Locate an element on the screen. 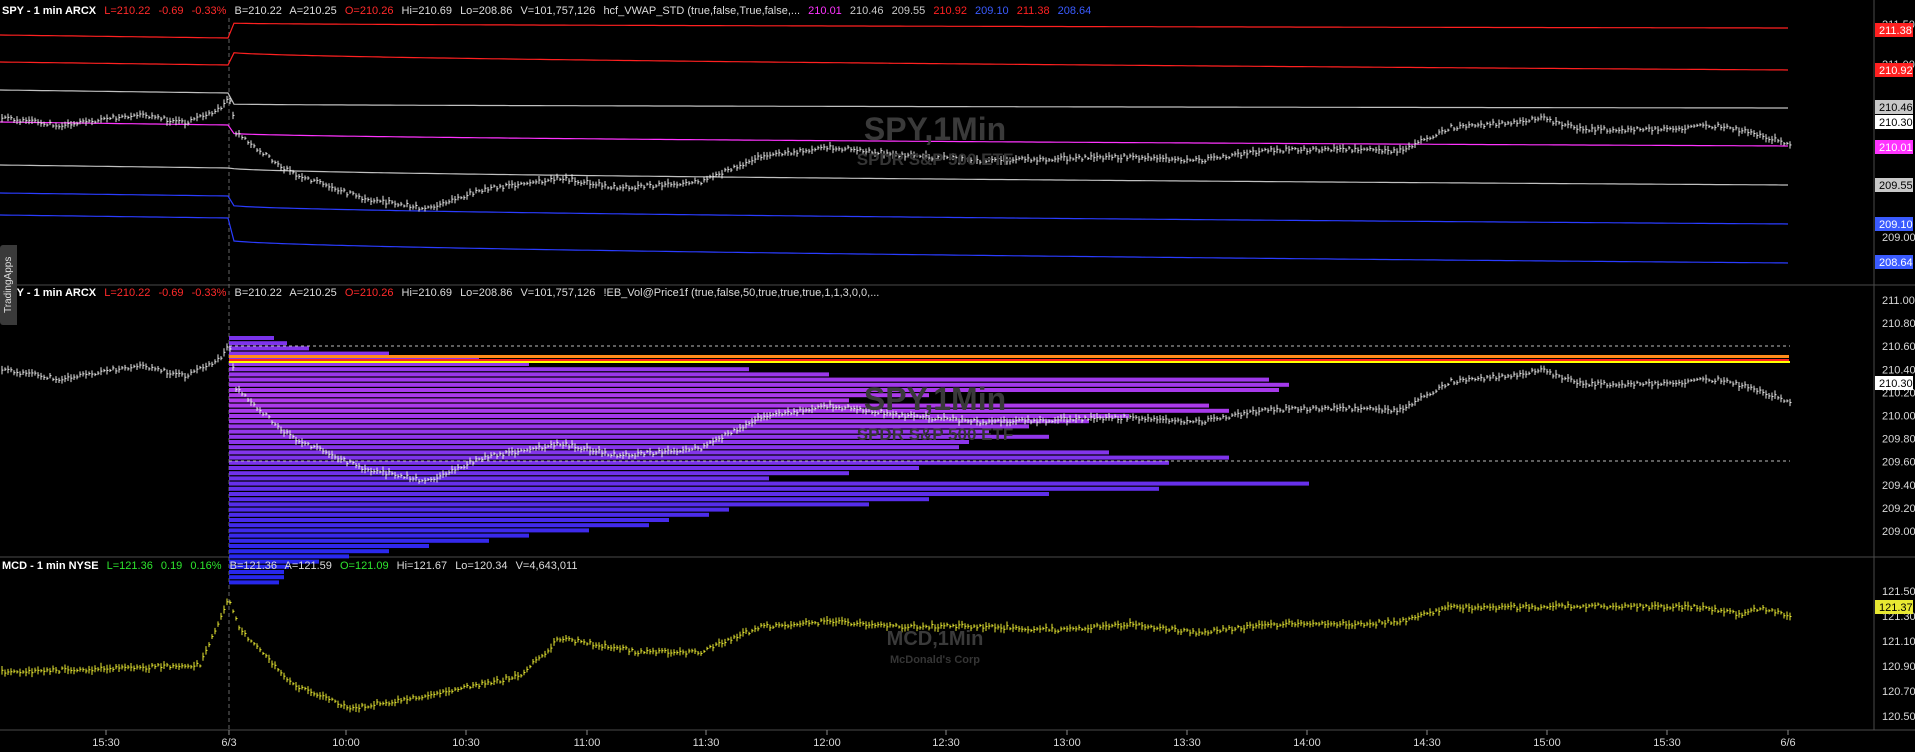  low-price: Lo=120.34 is located at coordinates (481, 566).